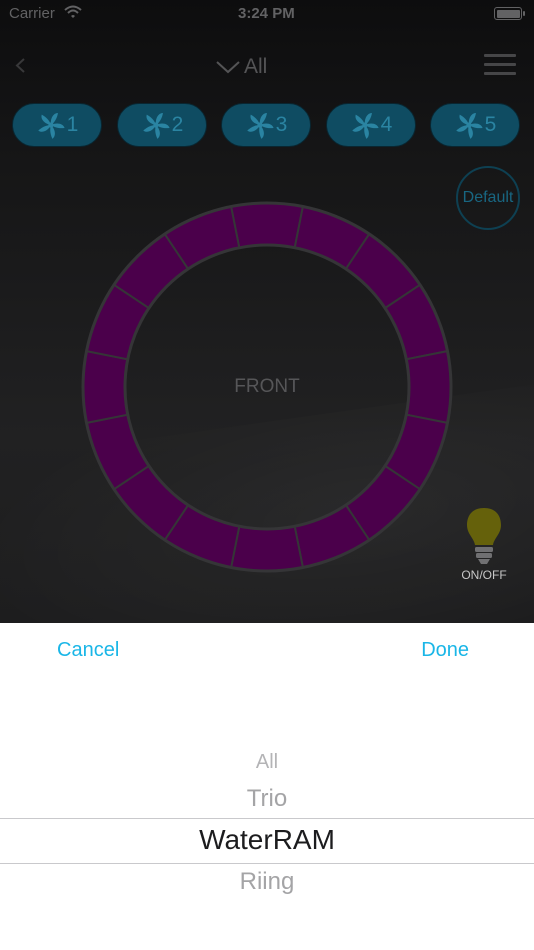  I want to click on picker-option: All, so click(267, 762).